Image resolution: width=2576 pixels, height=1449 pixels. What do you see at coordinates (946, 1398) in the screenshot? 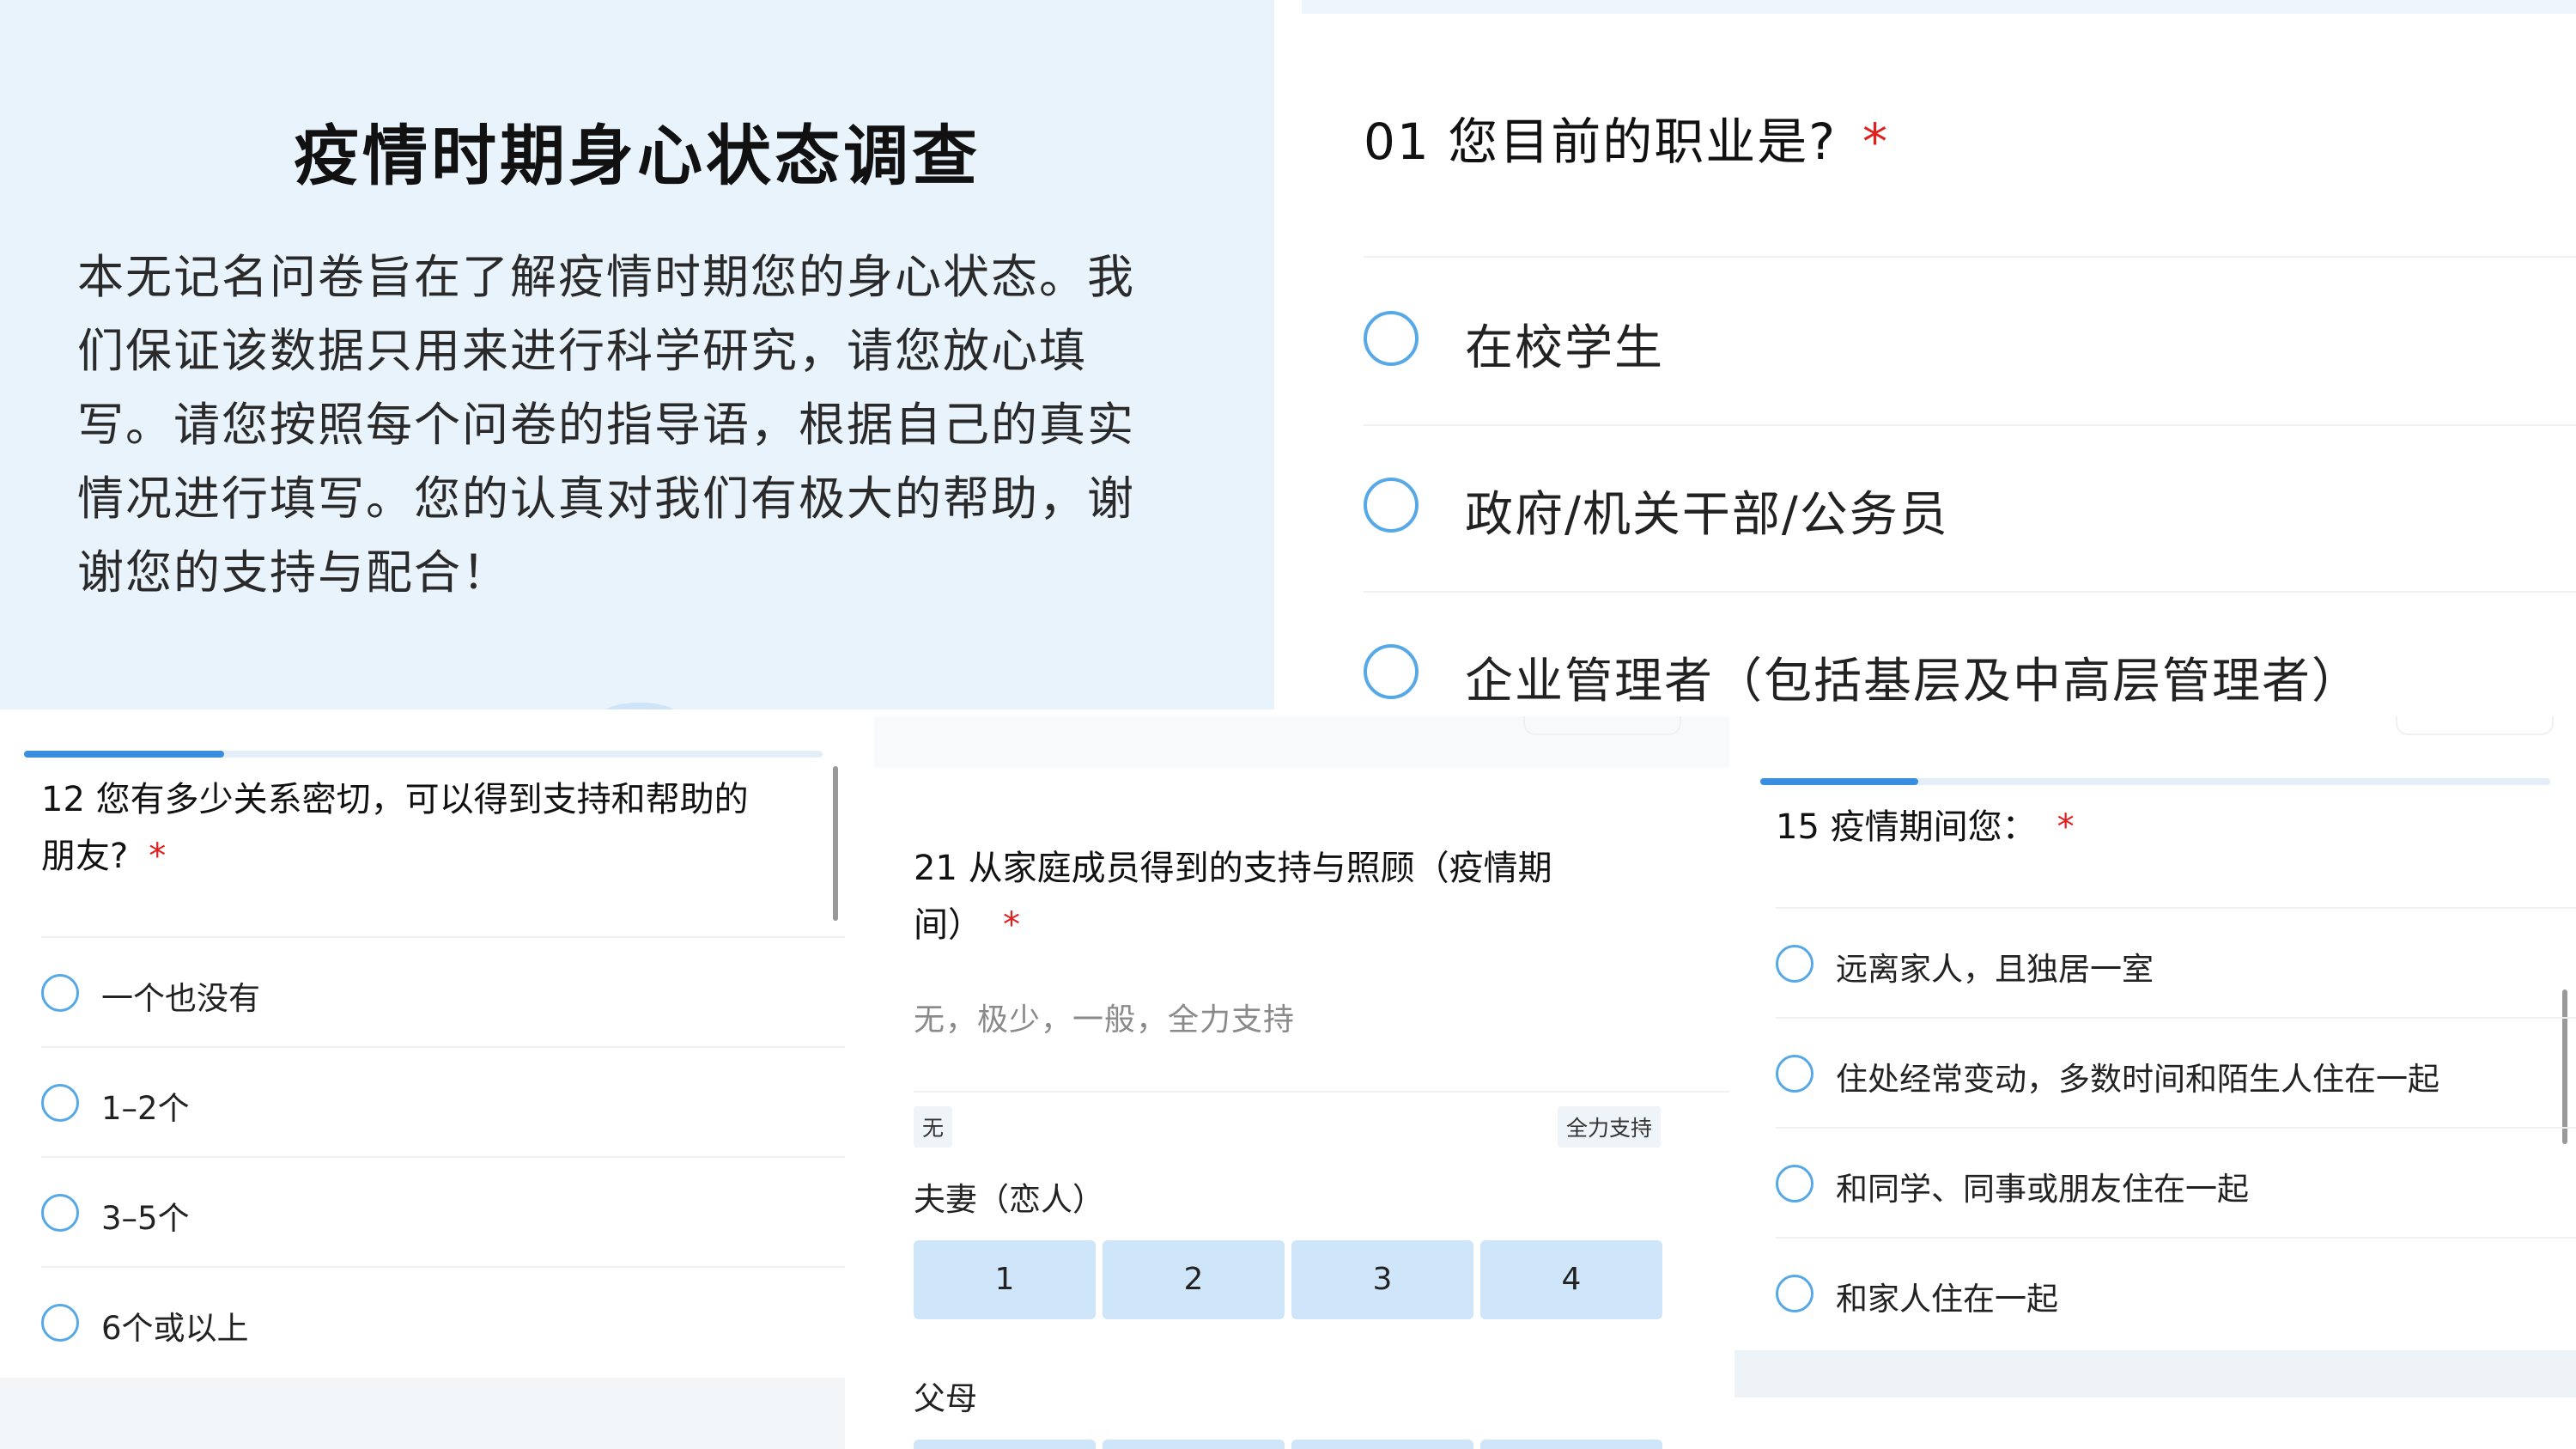
I see `matrix-row-label: 父母` at bounding box center [946, 1398].